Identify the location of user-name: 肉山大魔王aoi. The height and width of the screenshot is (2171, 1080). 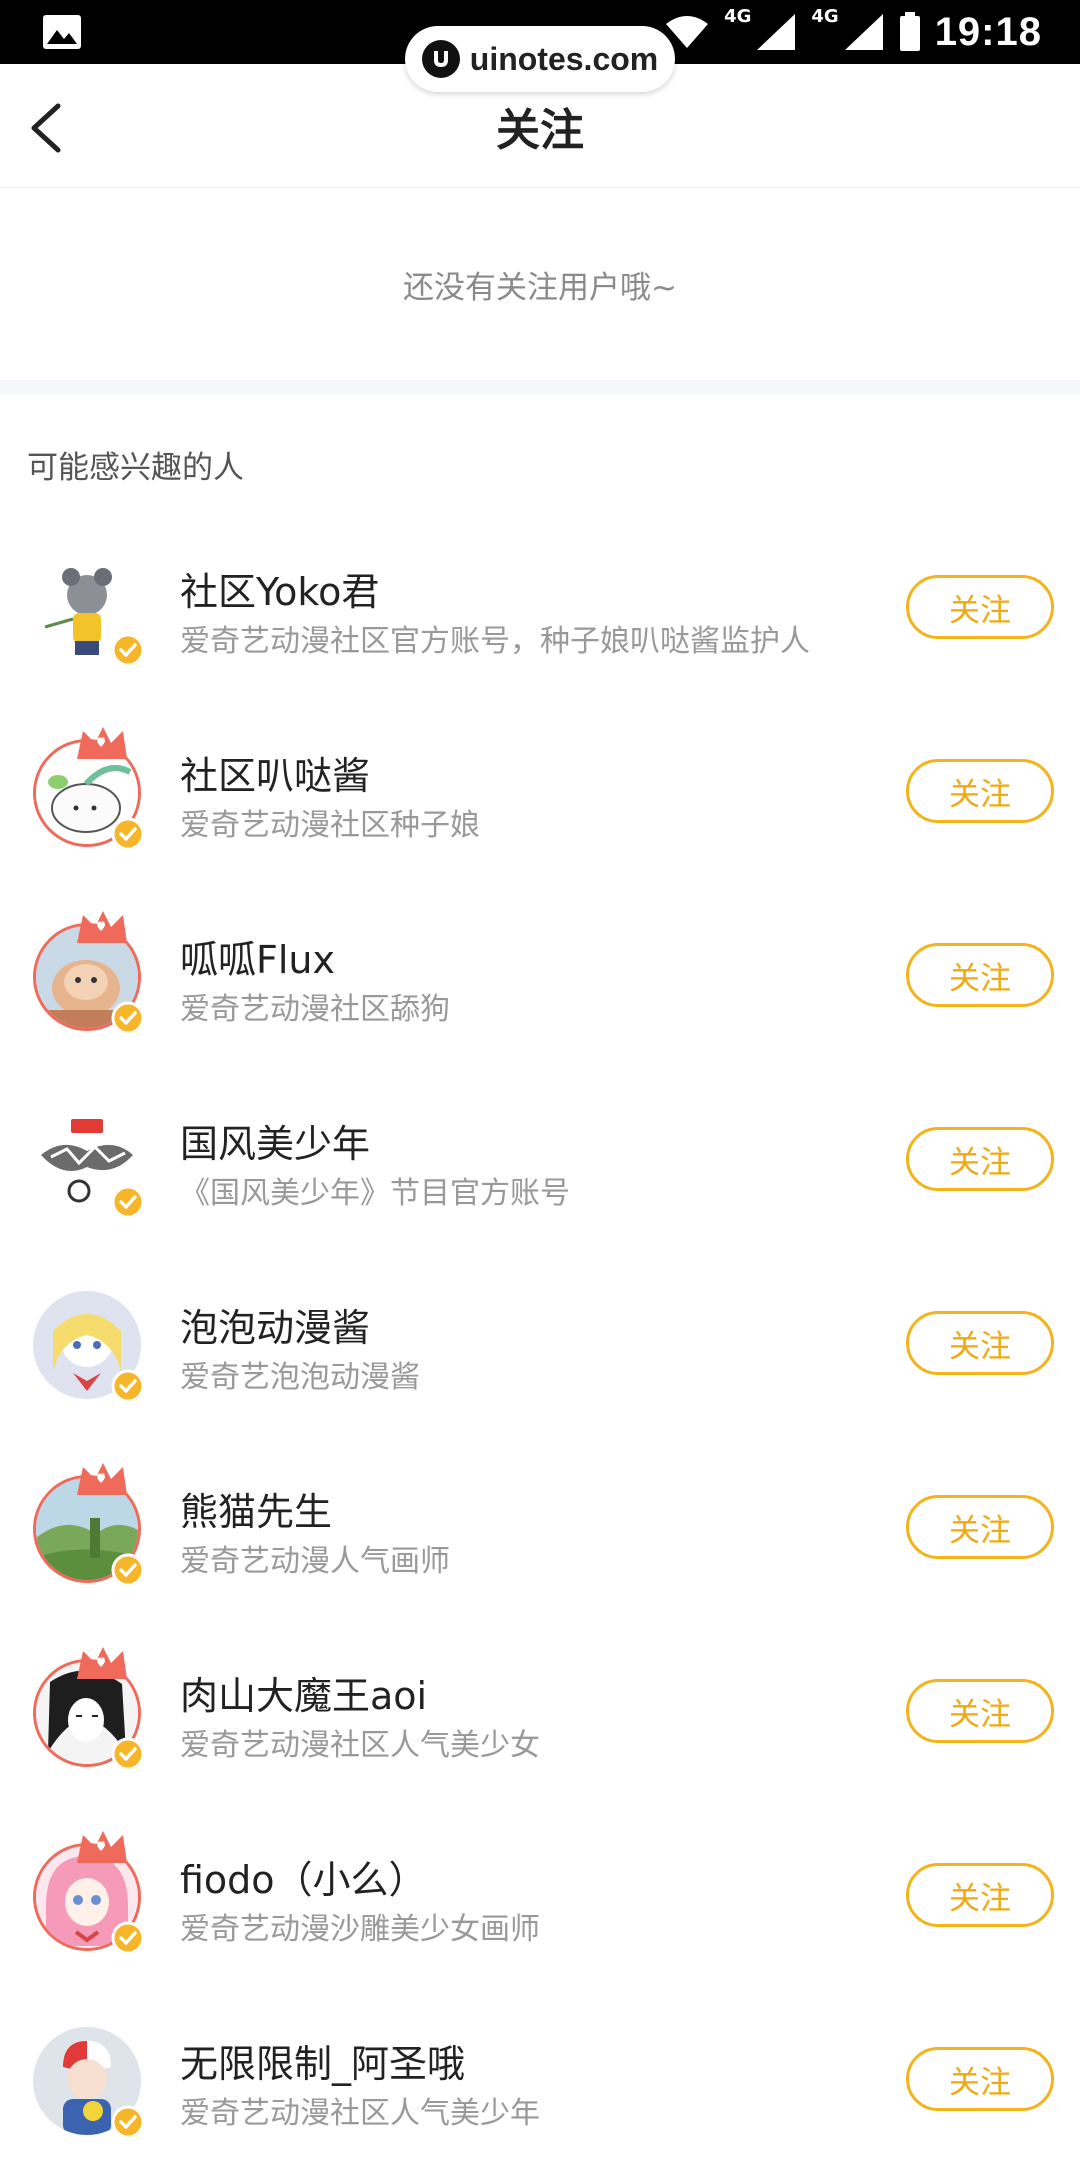
(303, 1692).